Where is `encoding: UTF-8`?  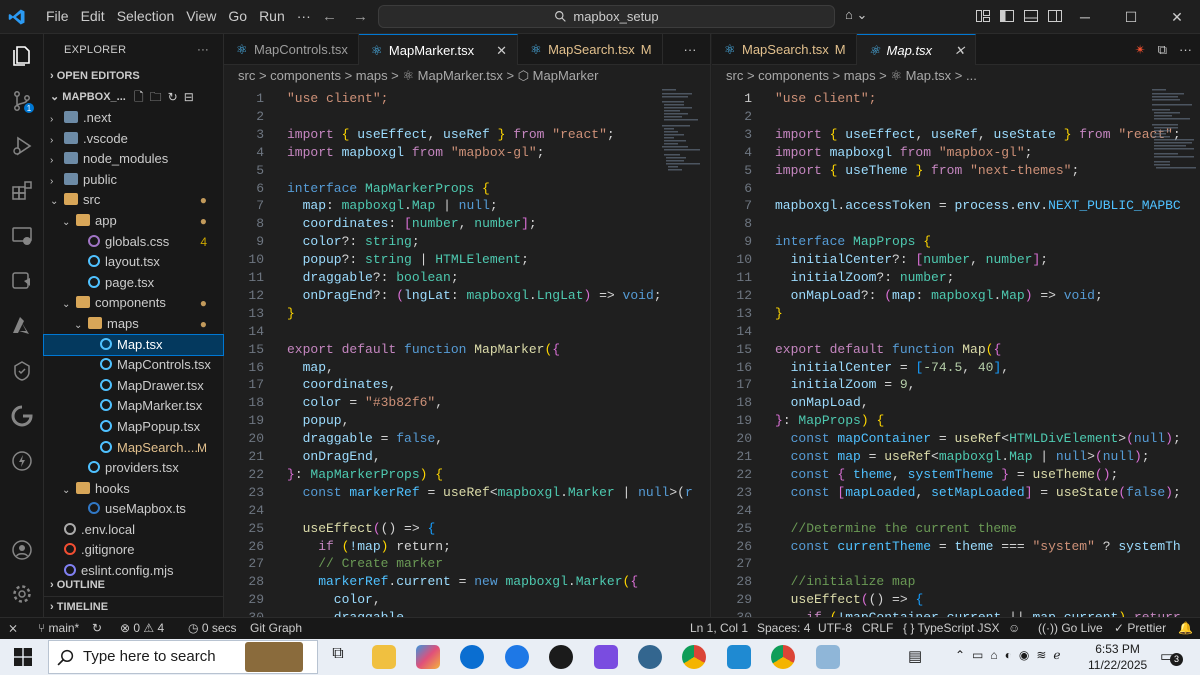 encoding: UTF-8 is located at coordinates (835, 628).